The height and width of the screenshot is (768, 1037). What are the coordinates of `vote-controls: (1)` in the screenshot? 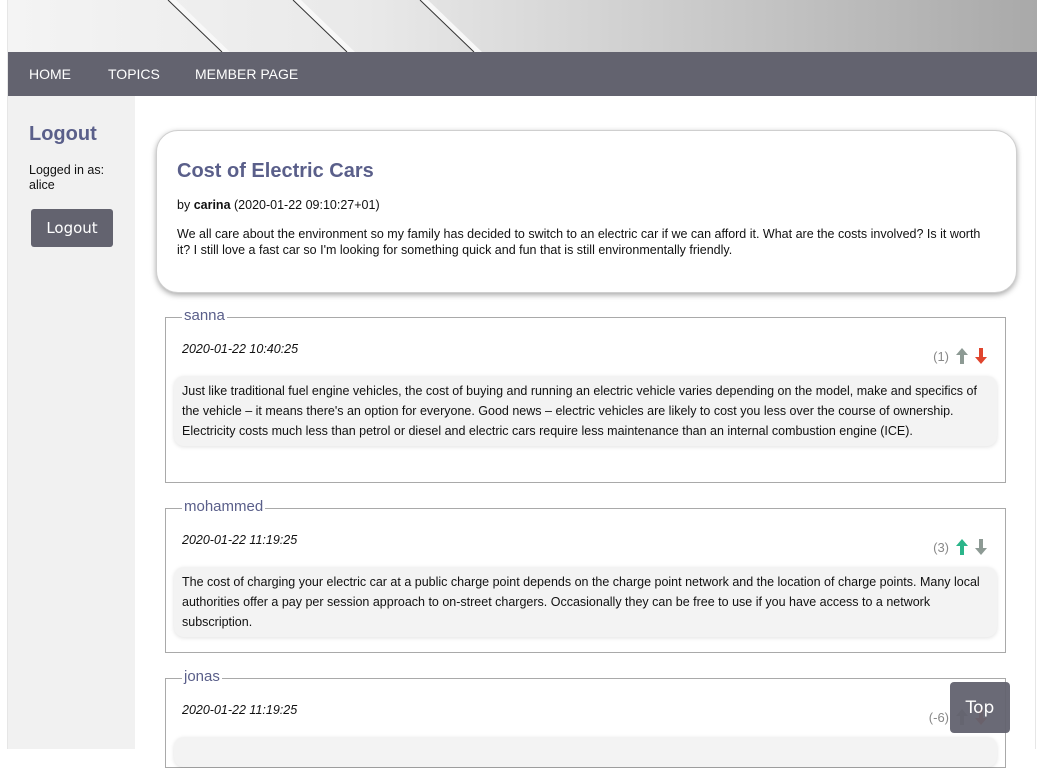 It's located at (961, 356).